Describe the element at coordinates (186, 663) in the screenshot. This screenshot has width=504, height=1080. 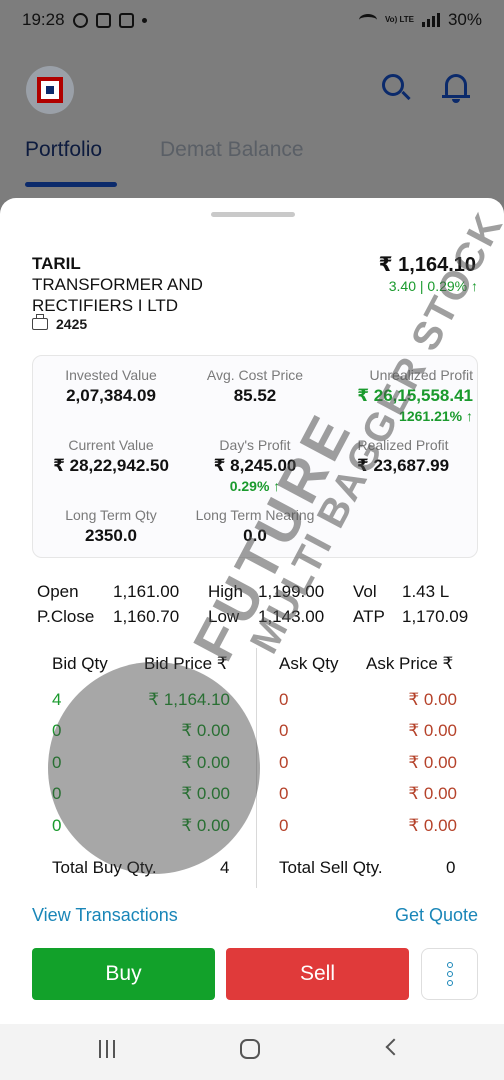
I see `bid-price-header: Bid Price ₹` at that location.